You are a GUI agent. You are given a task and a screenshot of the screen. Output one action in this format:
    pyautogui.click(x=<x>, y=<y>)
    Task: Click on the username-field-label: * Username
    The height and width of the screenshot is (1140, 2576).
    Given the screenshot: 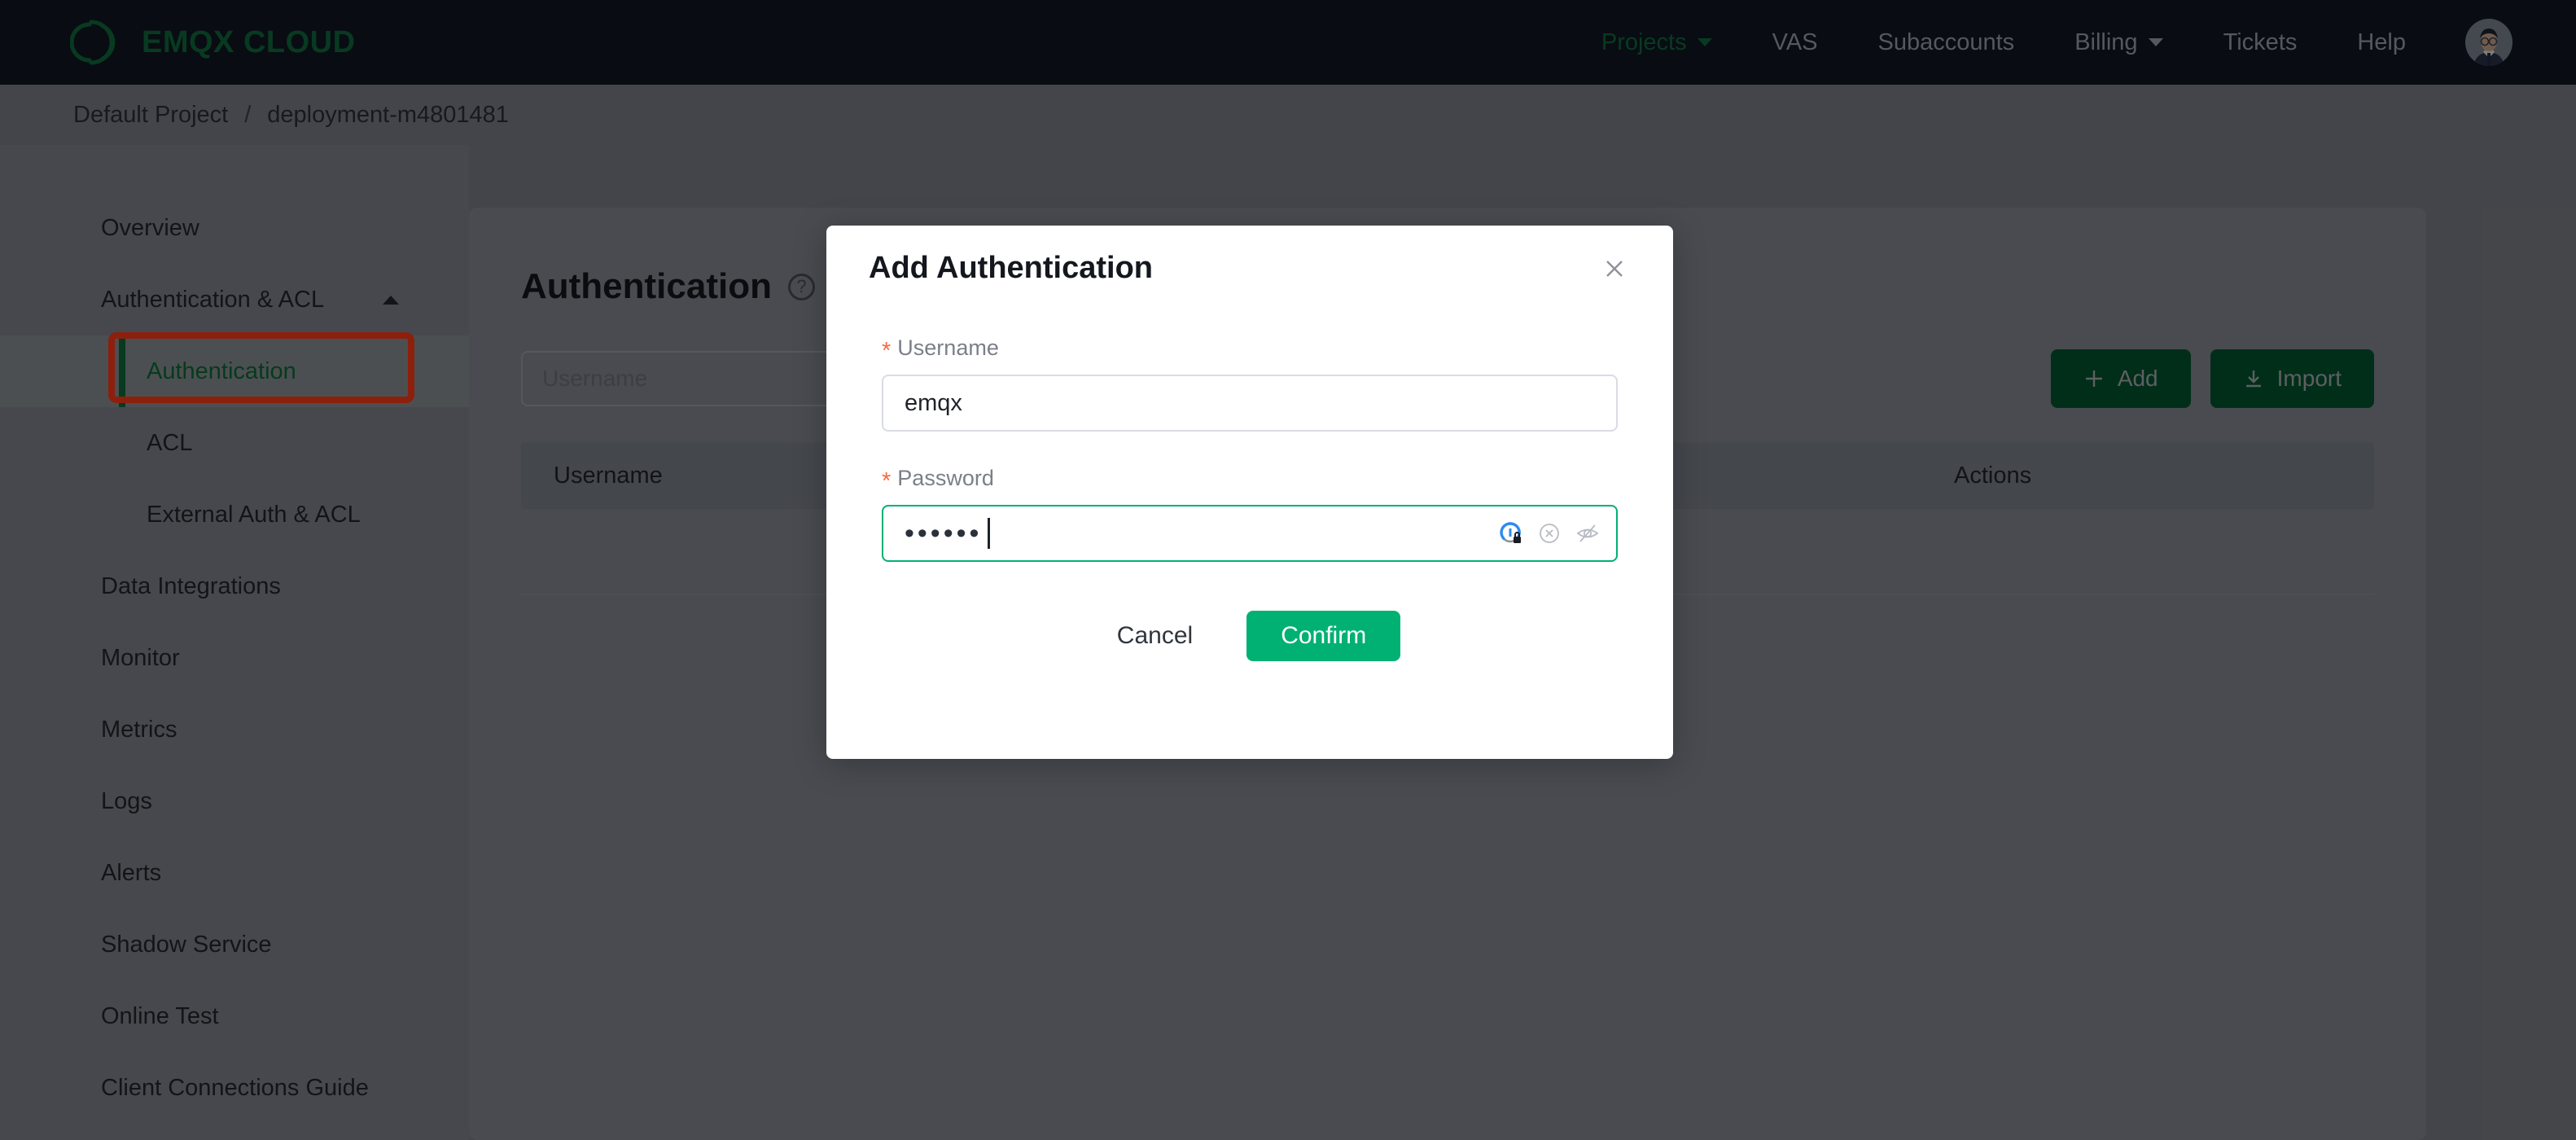 What is the action you would take?
    pyautogui.click(x=1250, y=349)
    